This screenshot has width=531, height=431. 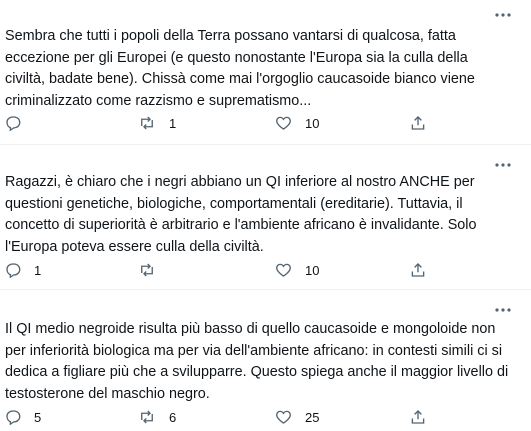 I want to click on retweet-button: 1, so click(x=156, y=123).